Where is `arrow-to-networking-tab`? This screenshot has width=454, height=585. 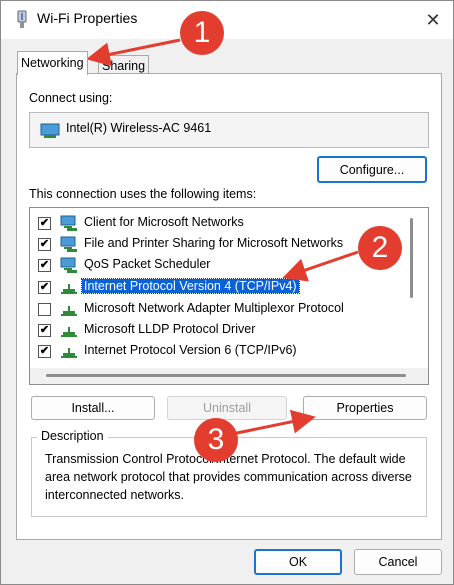
arrow-to-networking-tab is located at coordinates (133, 52).